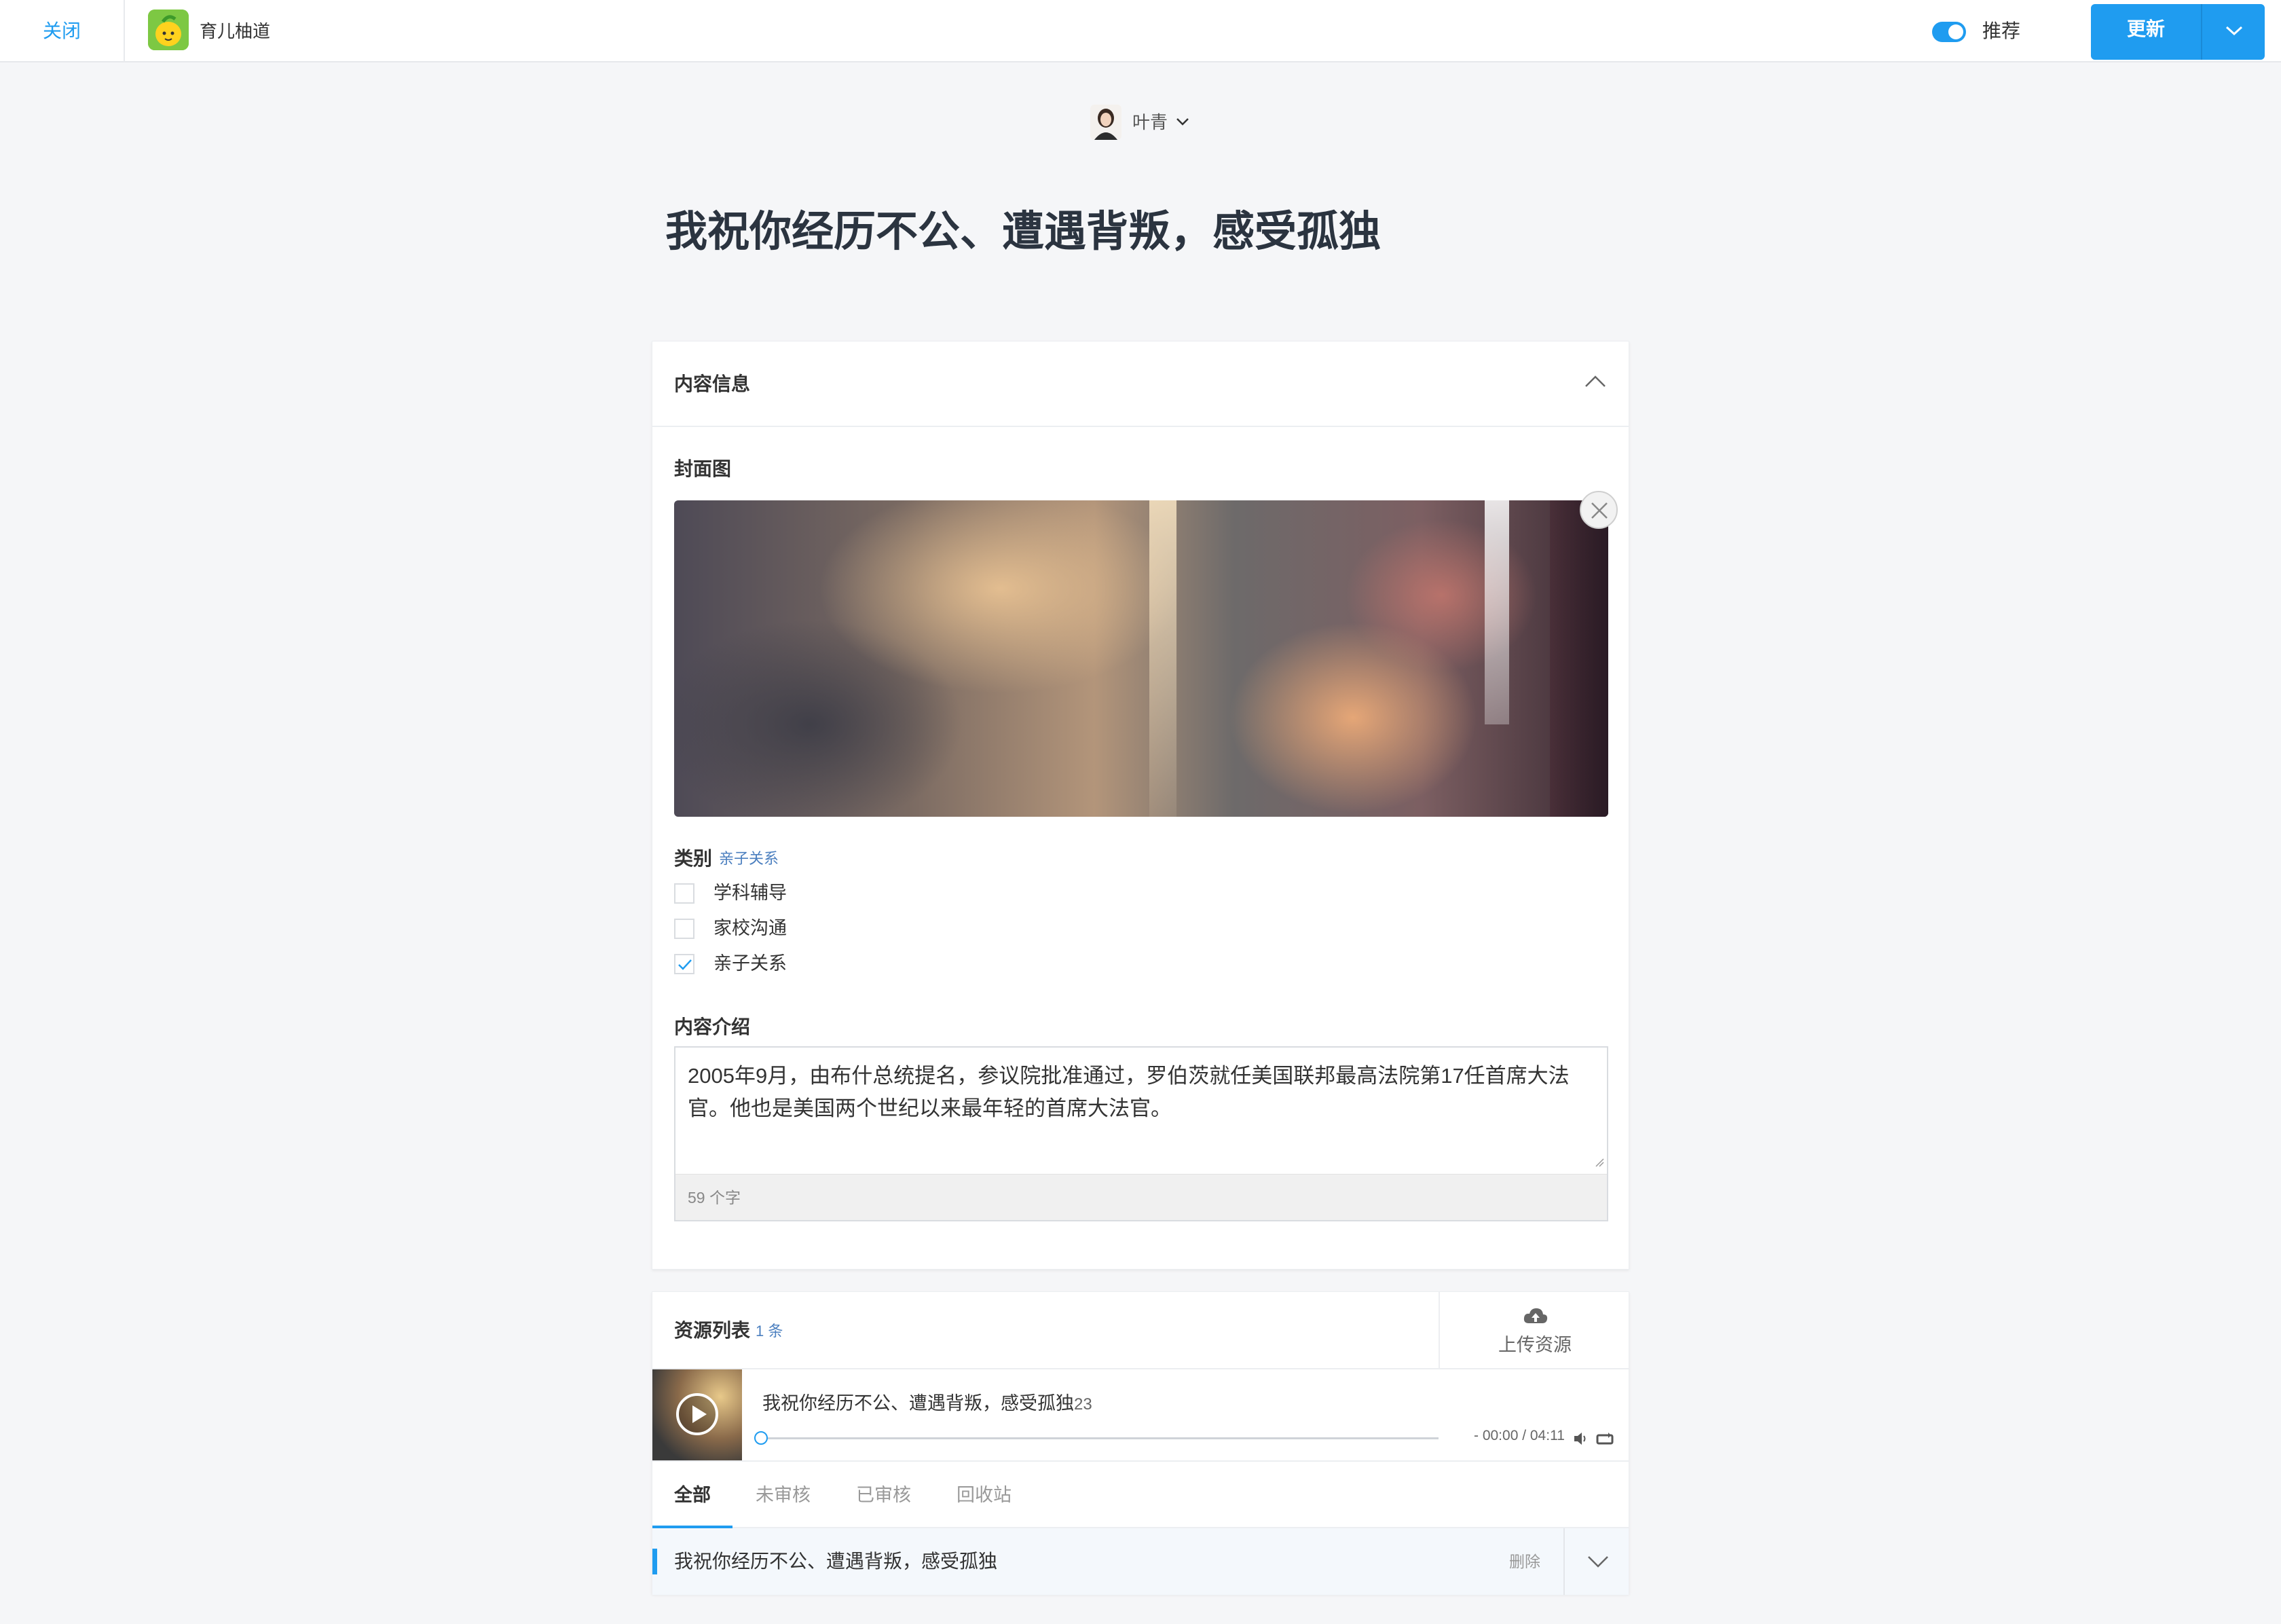  I want to click on content-info-header: 内容信息, so click(1140, 384).